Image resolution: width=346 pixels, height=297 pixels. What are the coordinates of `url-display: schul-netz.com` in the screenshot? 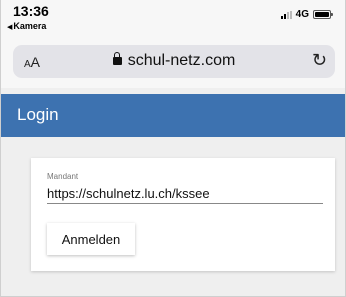 It's located at (174, 61).